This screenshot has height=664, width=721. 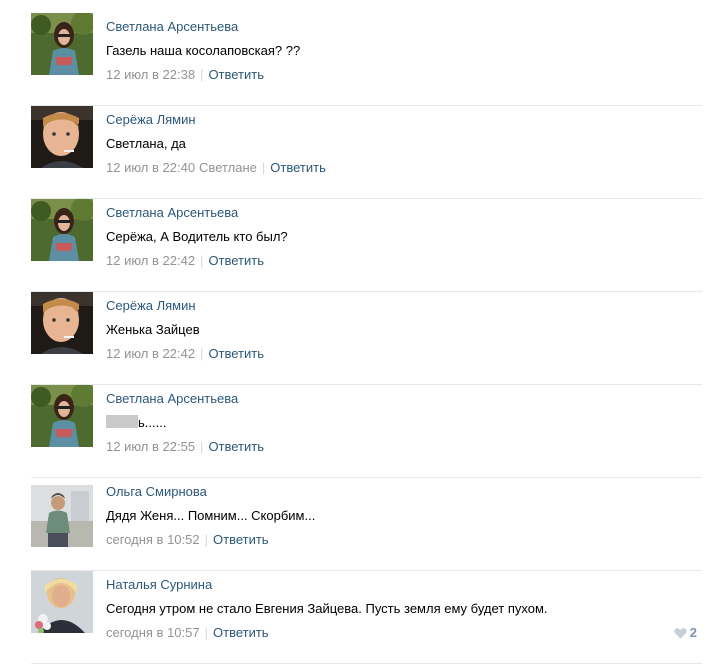 What do you see at coordinates (203, 50) in the screenshot?
I see `comment-text: Газель наша косолаповская? ??` at bounding box center [203, 50].